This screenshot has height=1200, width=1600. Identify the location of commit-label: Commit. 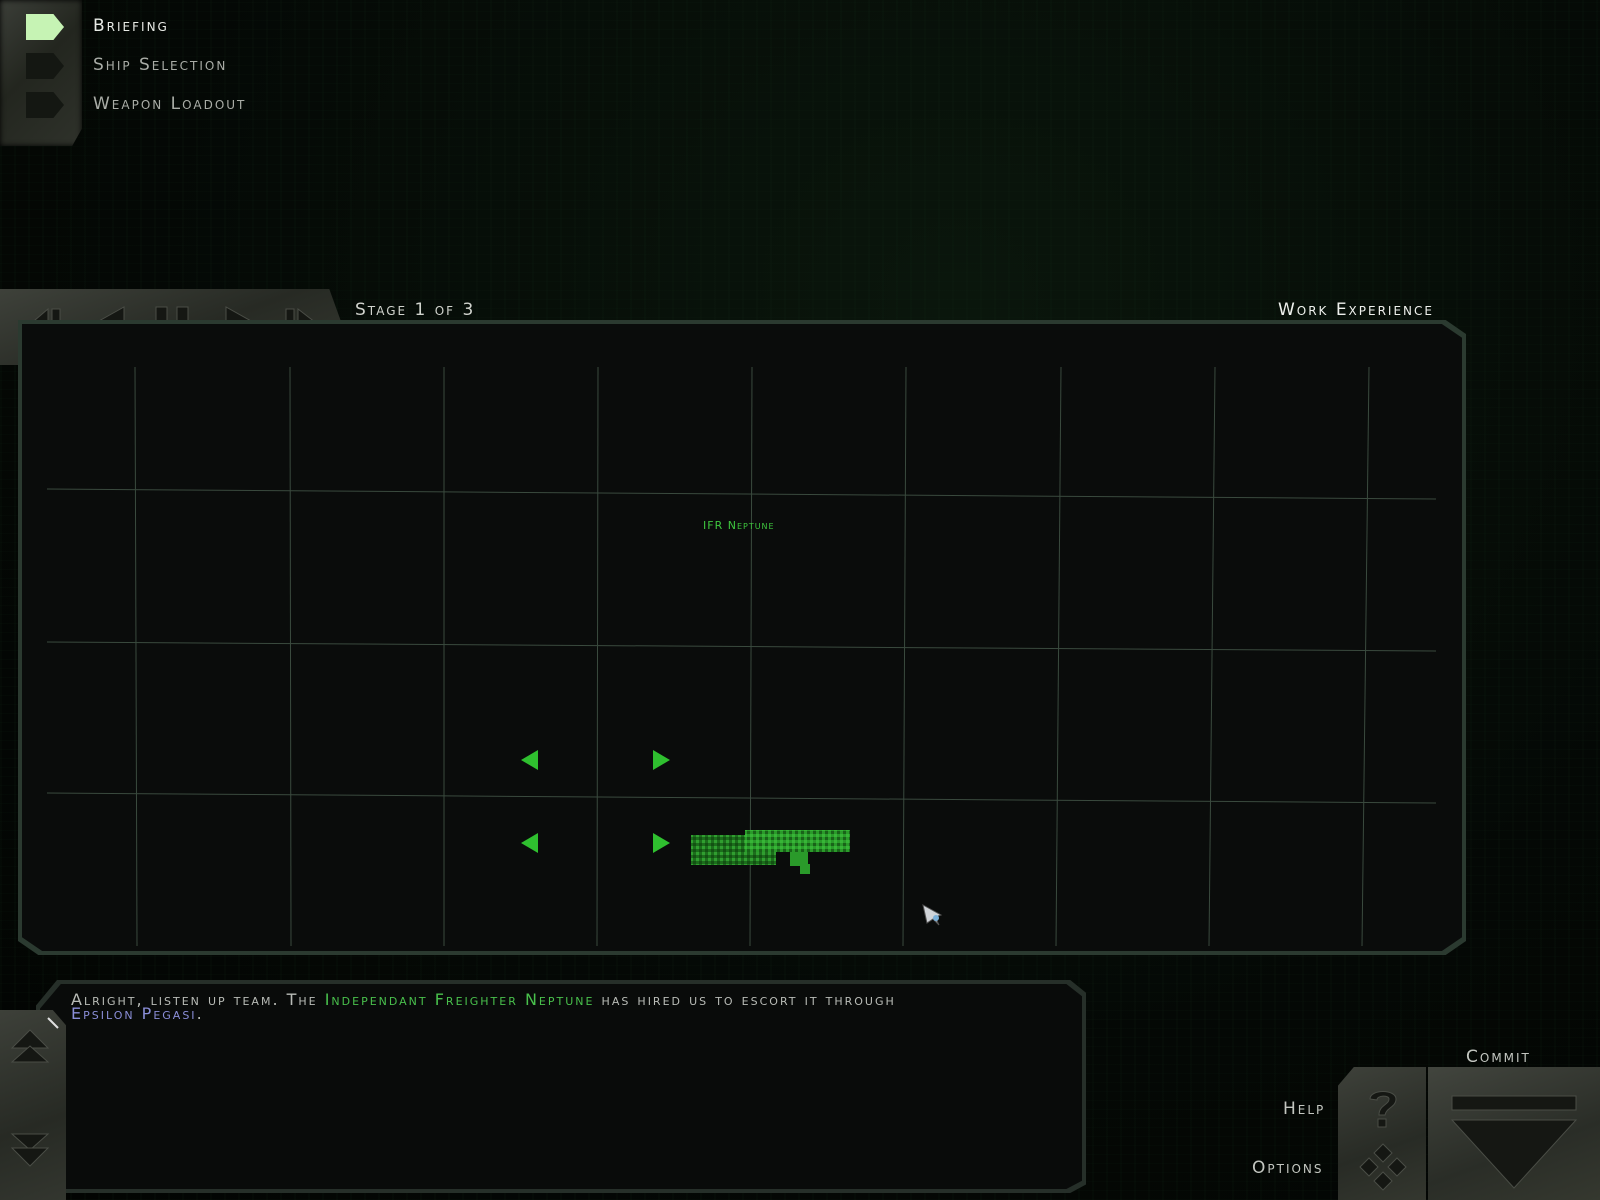
(1498, 1057).